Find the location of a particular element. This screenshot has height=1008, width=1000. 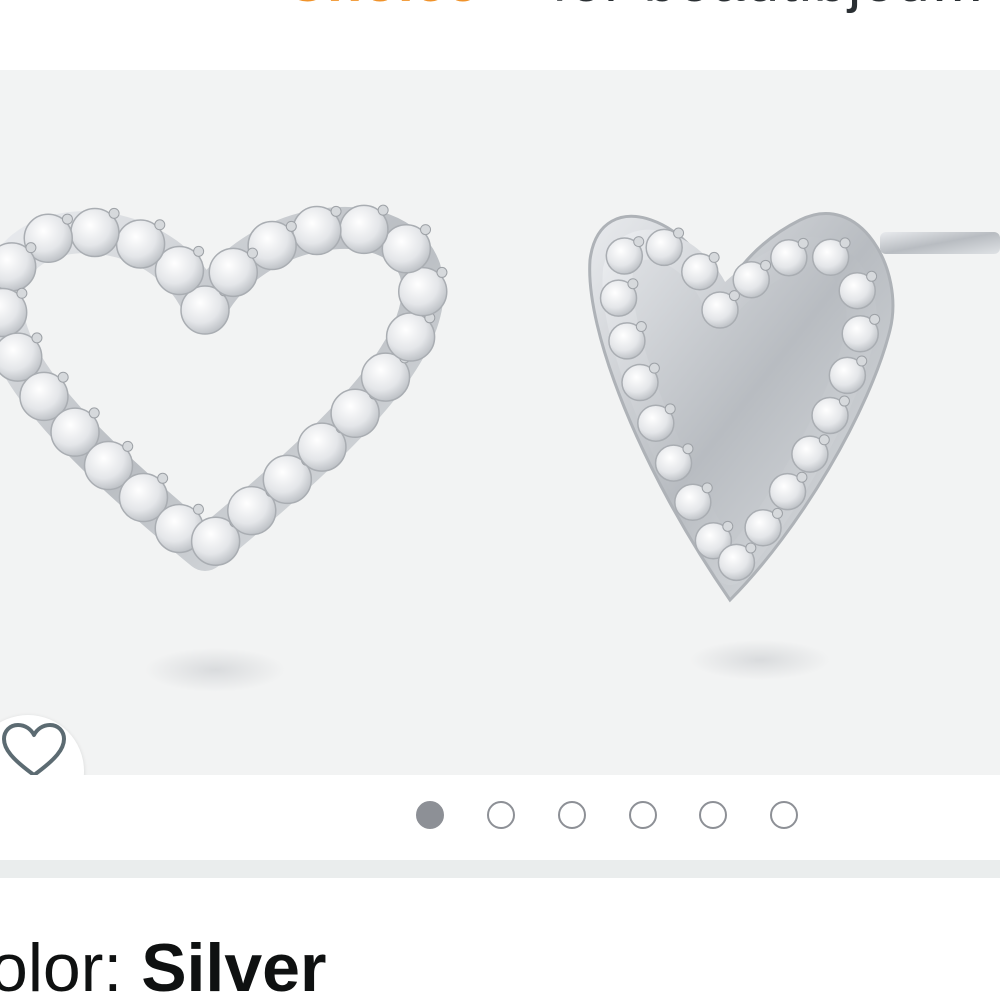

choice-badge: Choice is located at coordinates (381, 7).